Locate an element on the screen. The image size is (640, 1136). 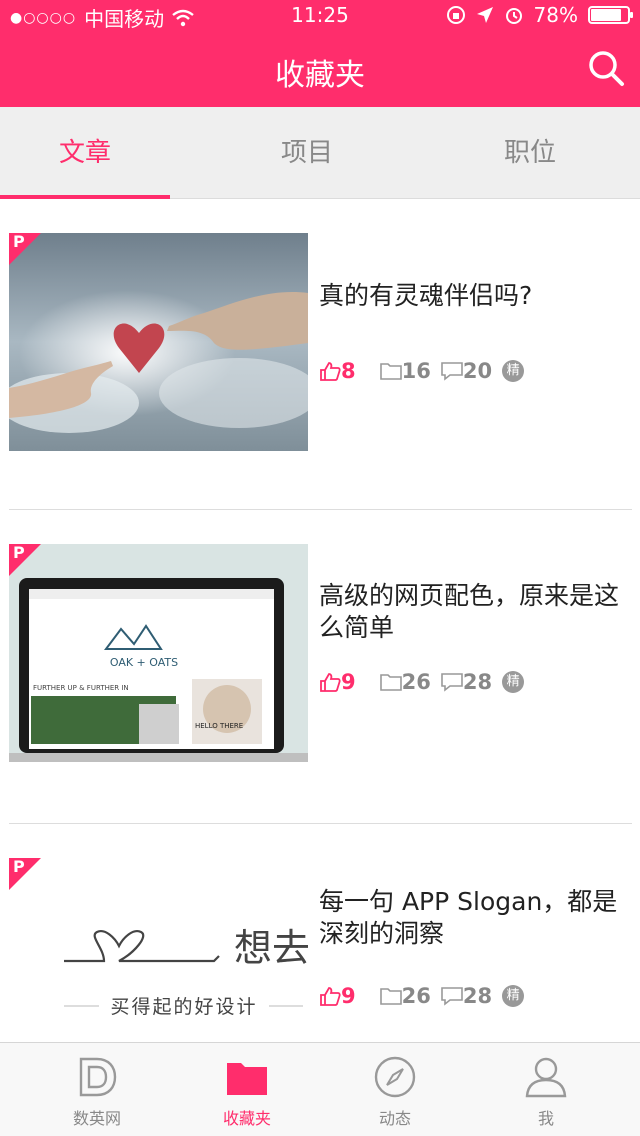
article-title: 高级的网页配色，原来是这么简单 is located at coordinates (469, 611).